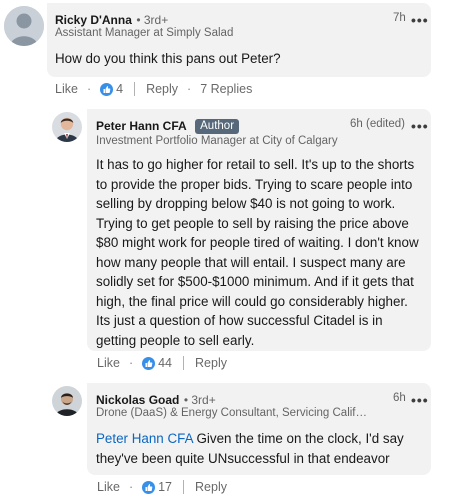 The height and width of the screenshot is (500, 453). What do you see at coordinates (144, 33) in the screenshot?
I see `author-headline: Assistant Manager at Simply Salad` at bounding box center [144, 33].